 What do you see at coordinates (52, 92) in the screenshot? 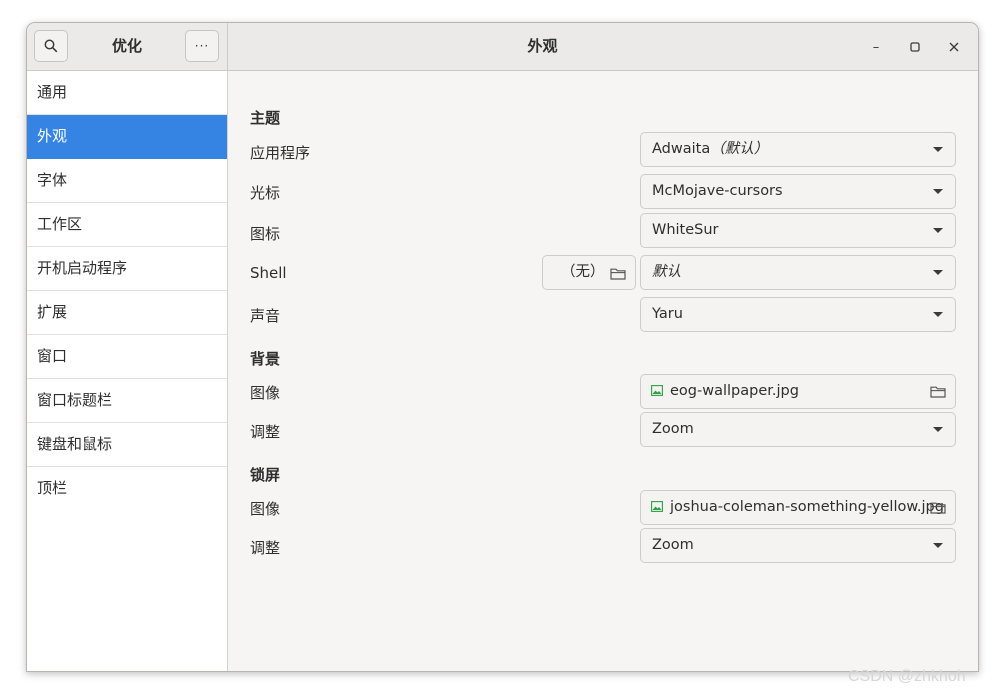
I see `sidebar-item-label: 通用` at bounding box center [52, 92].